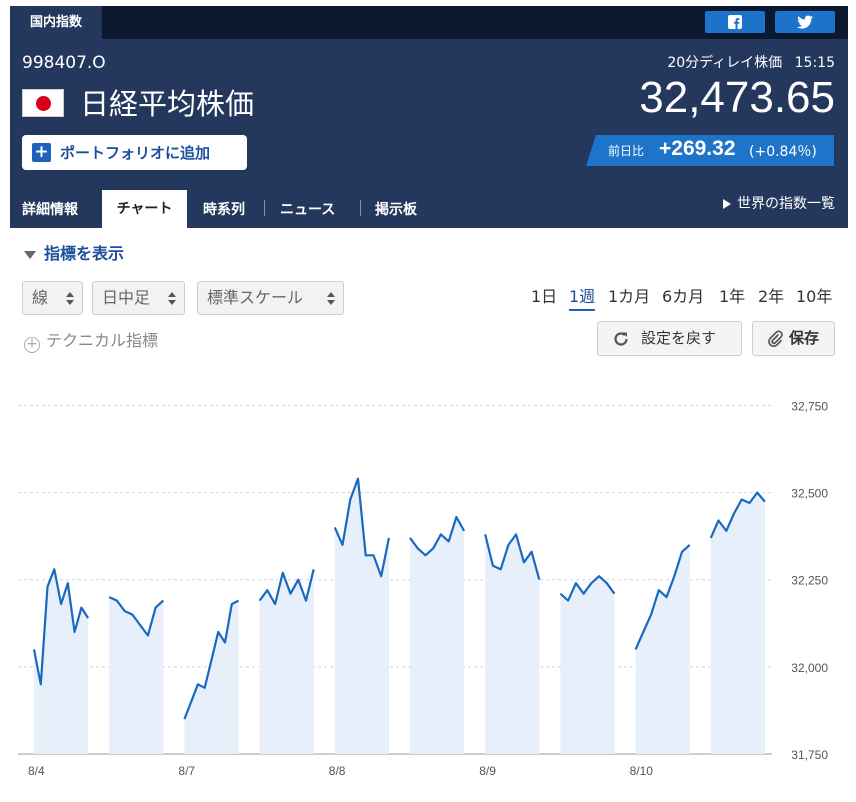  Describe the element at coordinates (786, 204) in the screenshot. I see `world-indices-label: 世界の指数一覧` at that location.